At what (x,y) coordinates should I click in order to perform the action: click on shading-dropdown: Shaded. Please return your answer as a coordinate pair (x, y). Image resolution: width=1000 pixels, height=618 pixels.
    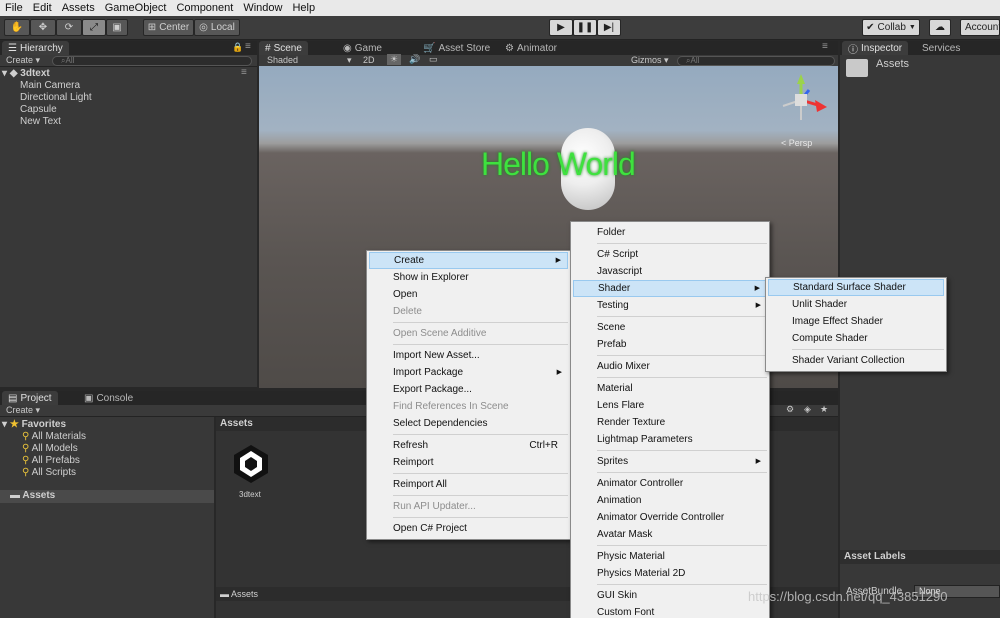
    Looking at the image, I should click on (282, 60).